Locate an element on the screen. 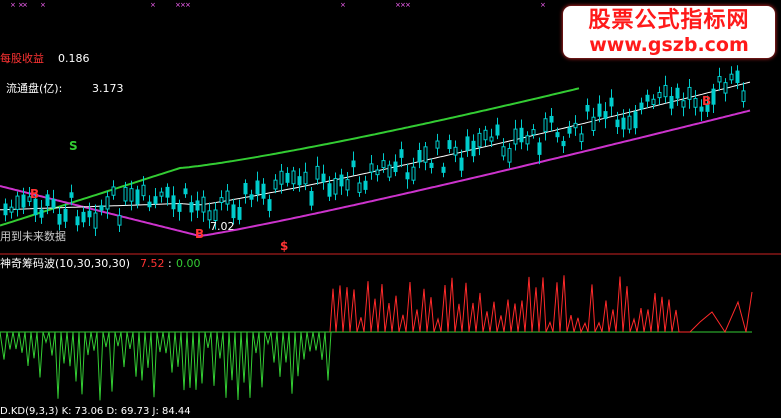  float-shares-value: 3.173 is located at coordinates (108, 88).